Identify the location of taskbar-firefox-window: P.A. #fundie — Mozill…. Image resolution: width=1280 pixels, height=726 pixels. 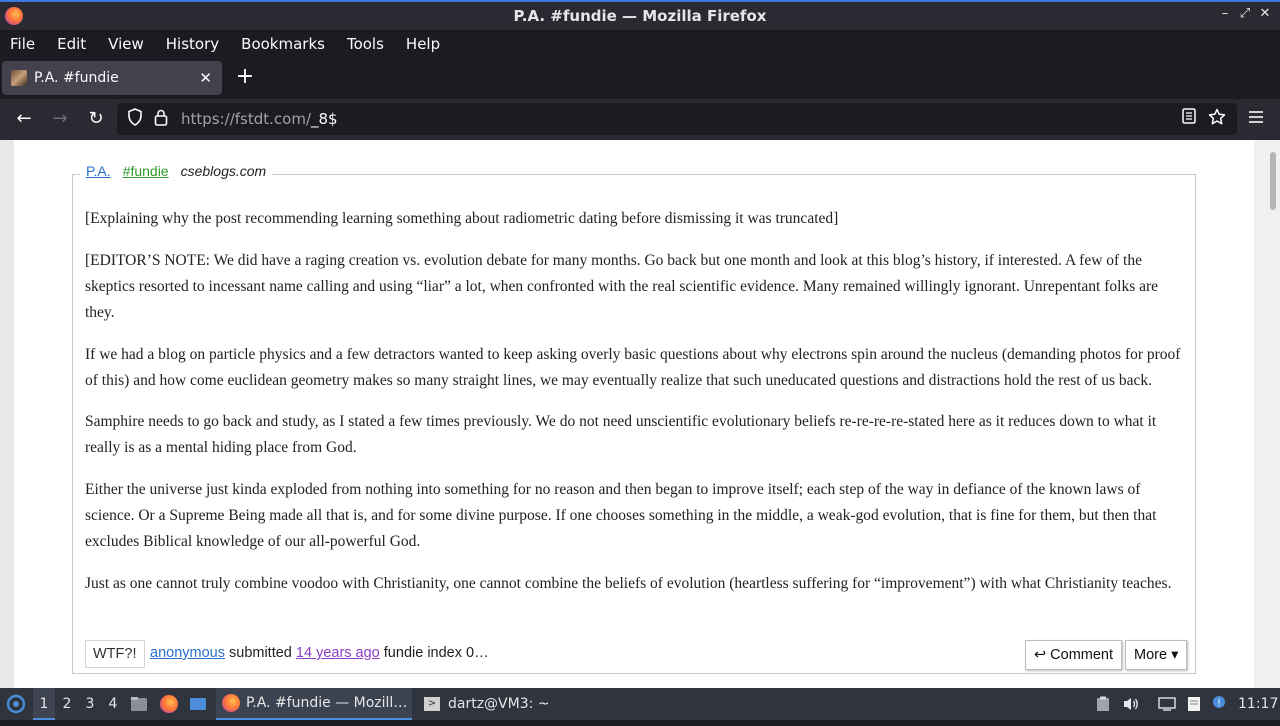
(314, 704).